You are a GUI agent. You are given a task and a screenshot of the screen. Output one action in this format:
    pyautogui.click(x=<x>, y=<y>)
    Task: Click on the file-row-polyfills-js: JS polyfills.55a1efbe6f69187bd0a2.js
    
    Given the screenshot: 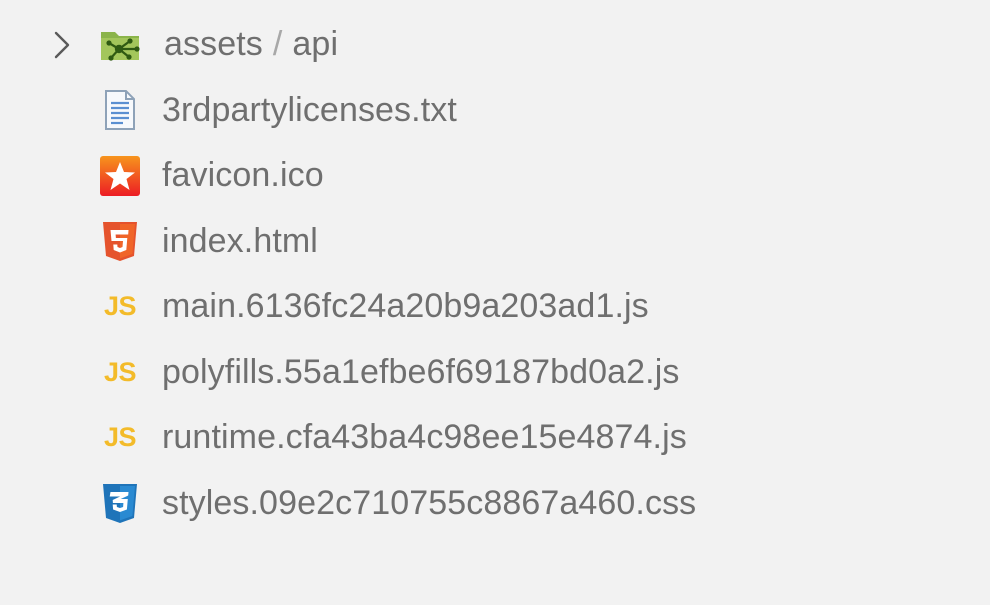 What is the action you would take?
    pyautogui.click(x=495, y=373)
    